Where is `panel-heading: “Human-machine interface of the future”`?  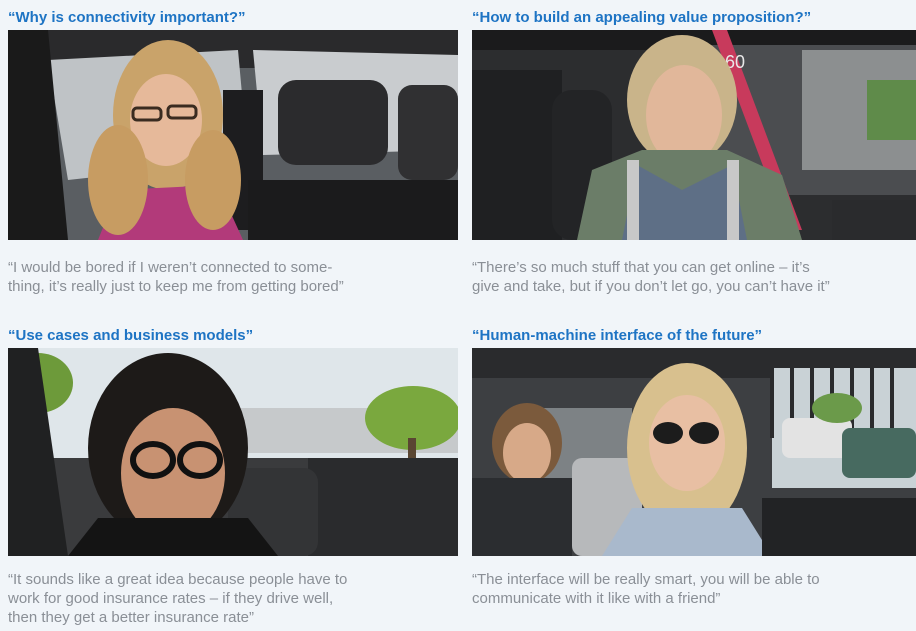
panel-heading: “Human-machine interface of the future” is located at coordinates (617, 335).